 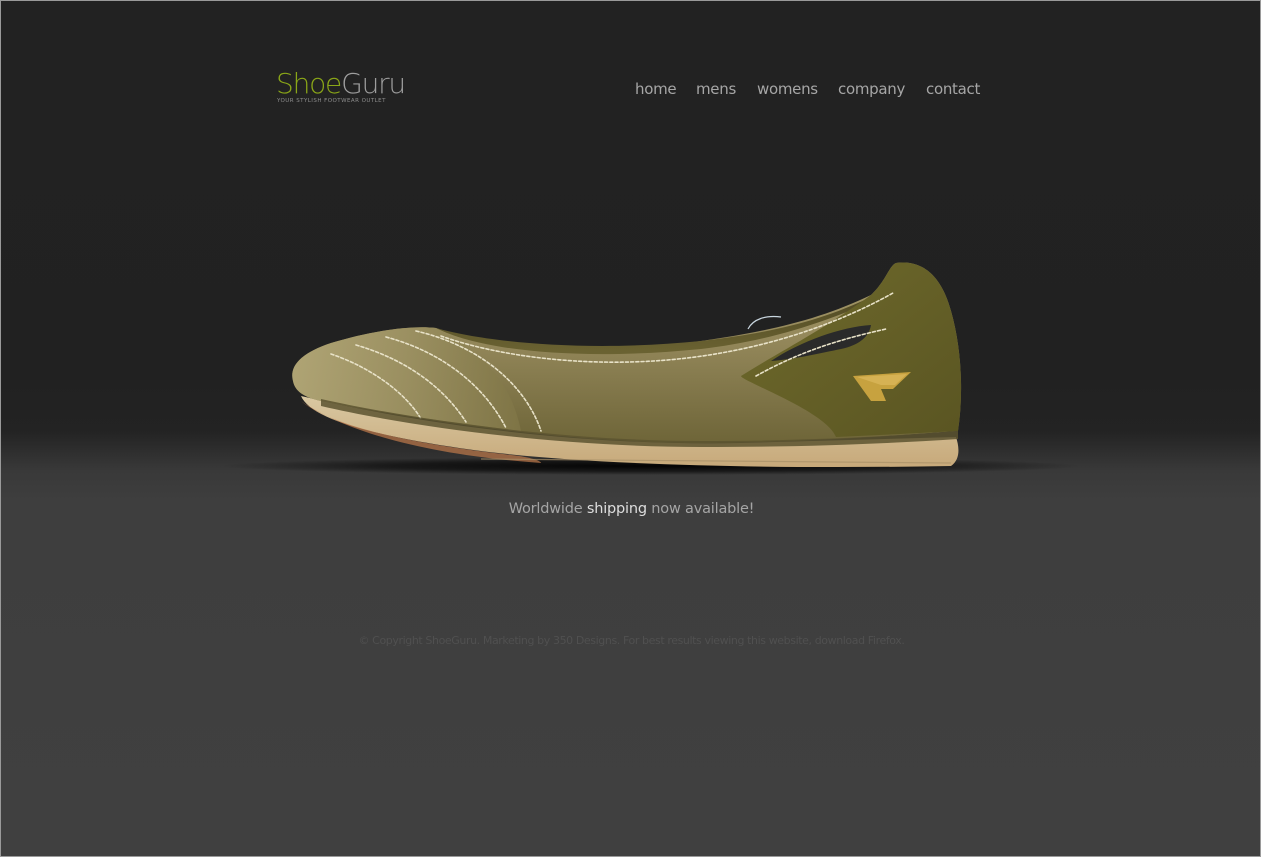 What do you see at coordinates (953, 89) in the screenshot?
I see `nav-contact: contact` at bounding box center [953, 89].